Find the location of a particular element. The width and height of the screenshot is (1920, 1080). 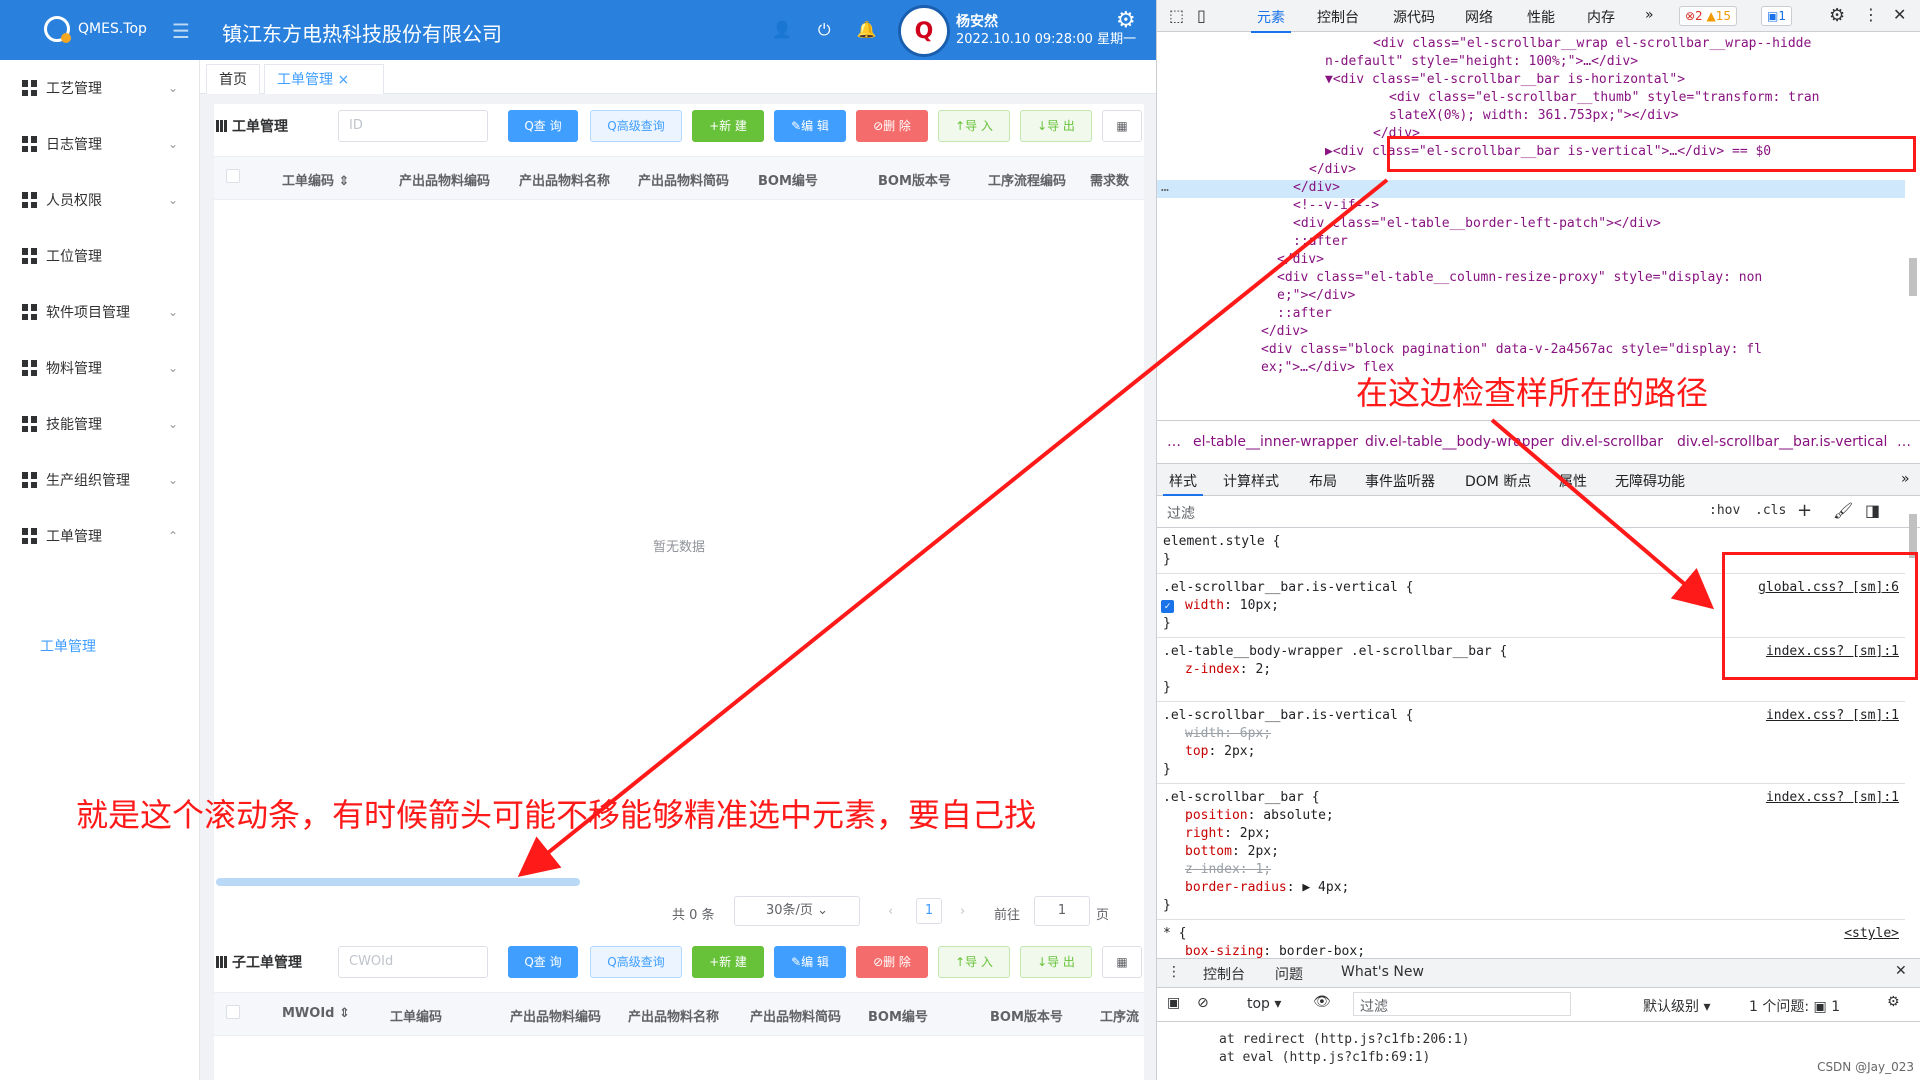

annotation-text-left: 就是这个滚动条，有时候箭头可能不移能够精准选中元素，要自己找 is located at coordinates (556, 815).